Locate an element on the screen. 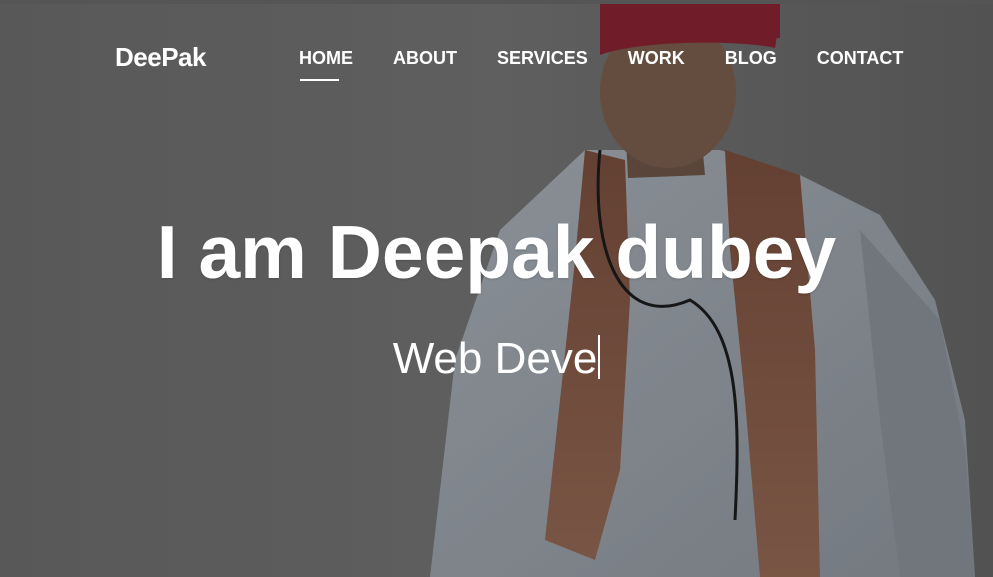 This screenshot has height=577, width=993. hero-headline: I am Deepak dubey is located at coordinates (496, 252).